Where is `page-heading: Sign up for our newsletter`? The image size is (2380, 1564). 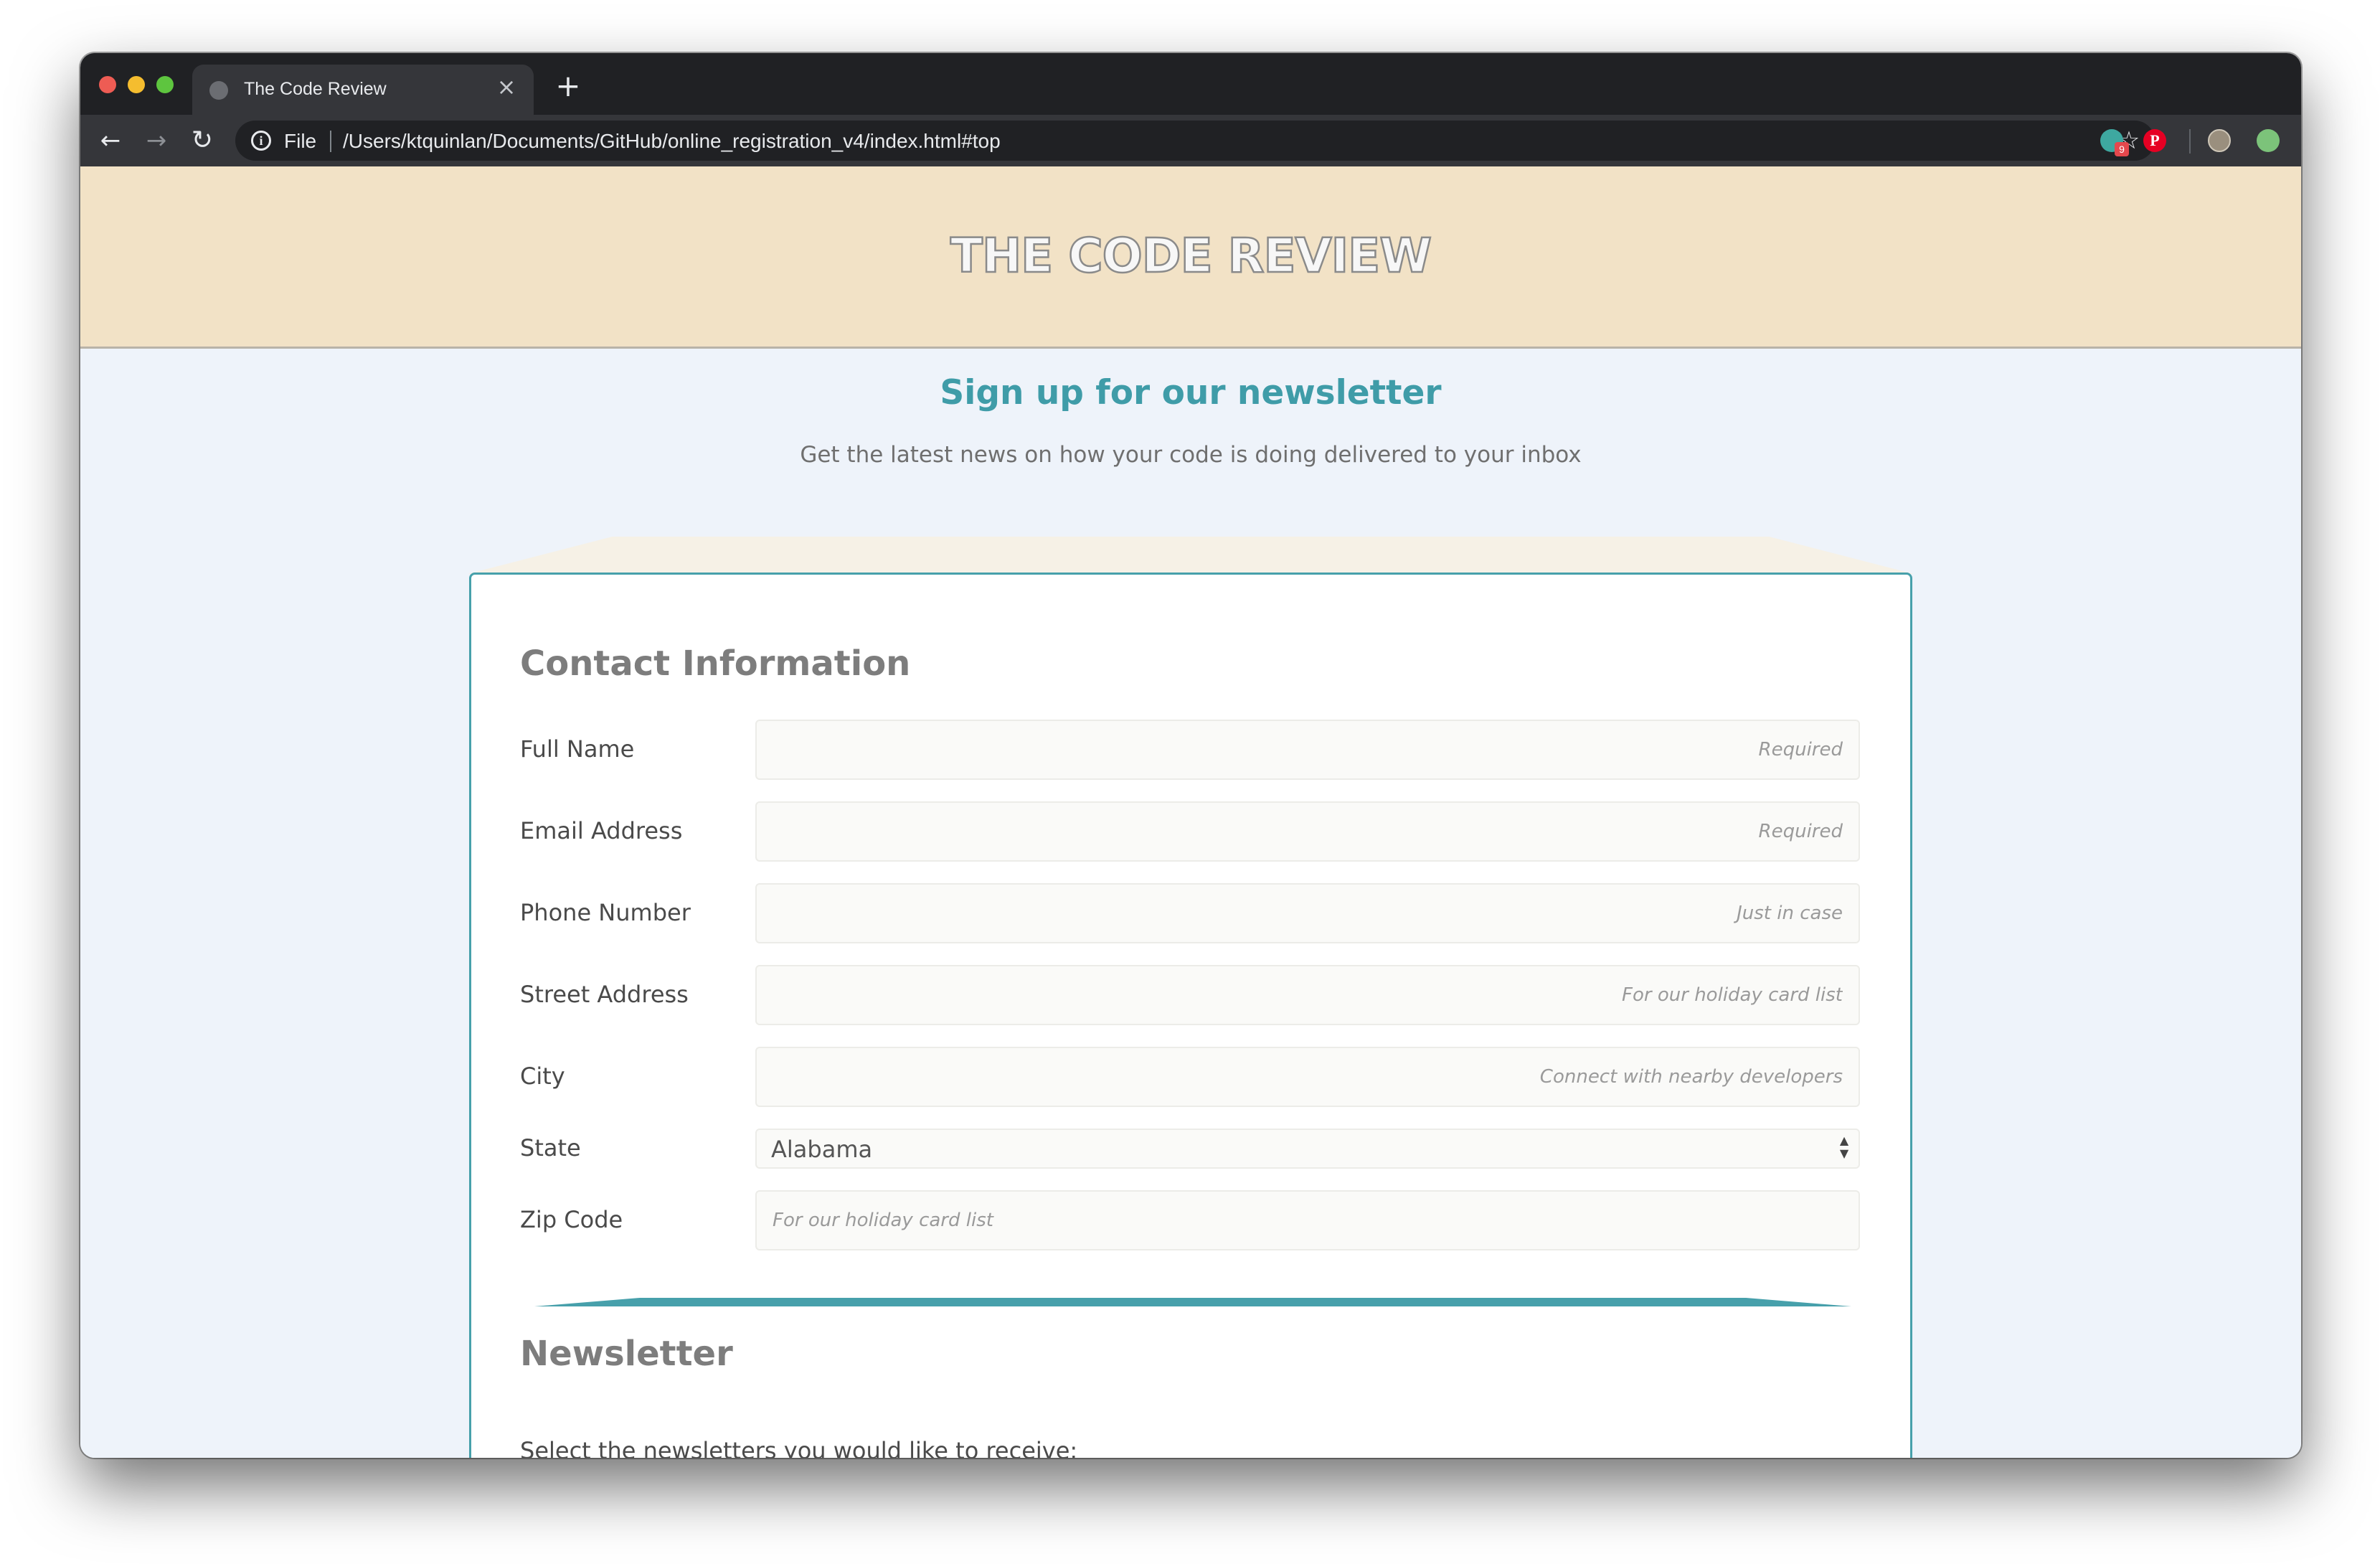
page-heading: Sign up for our newsletter is located at coordinates (1191, 393).